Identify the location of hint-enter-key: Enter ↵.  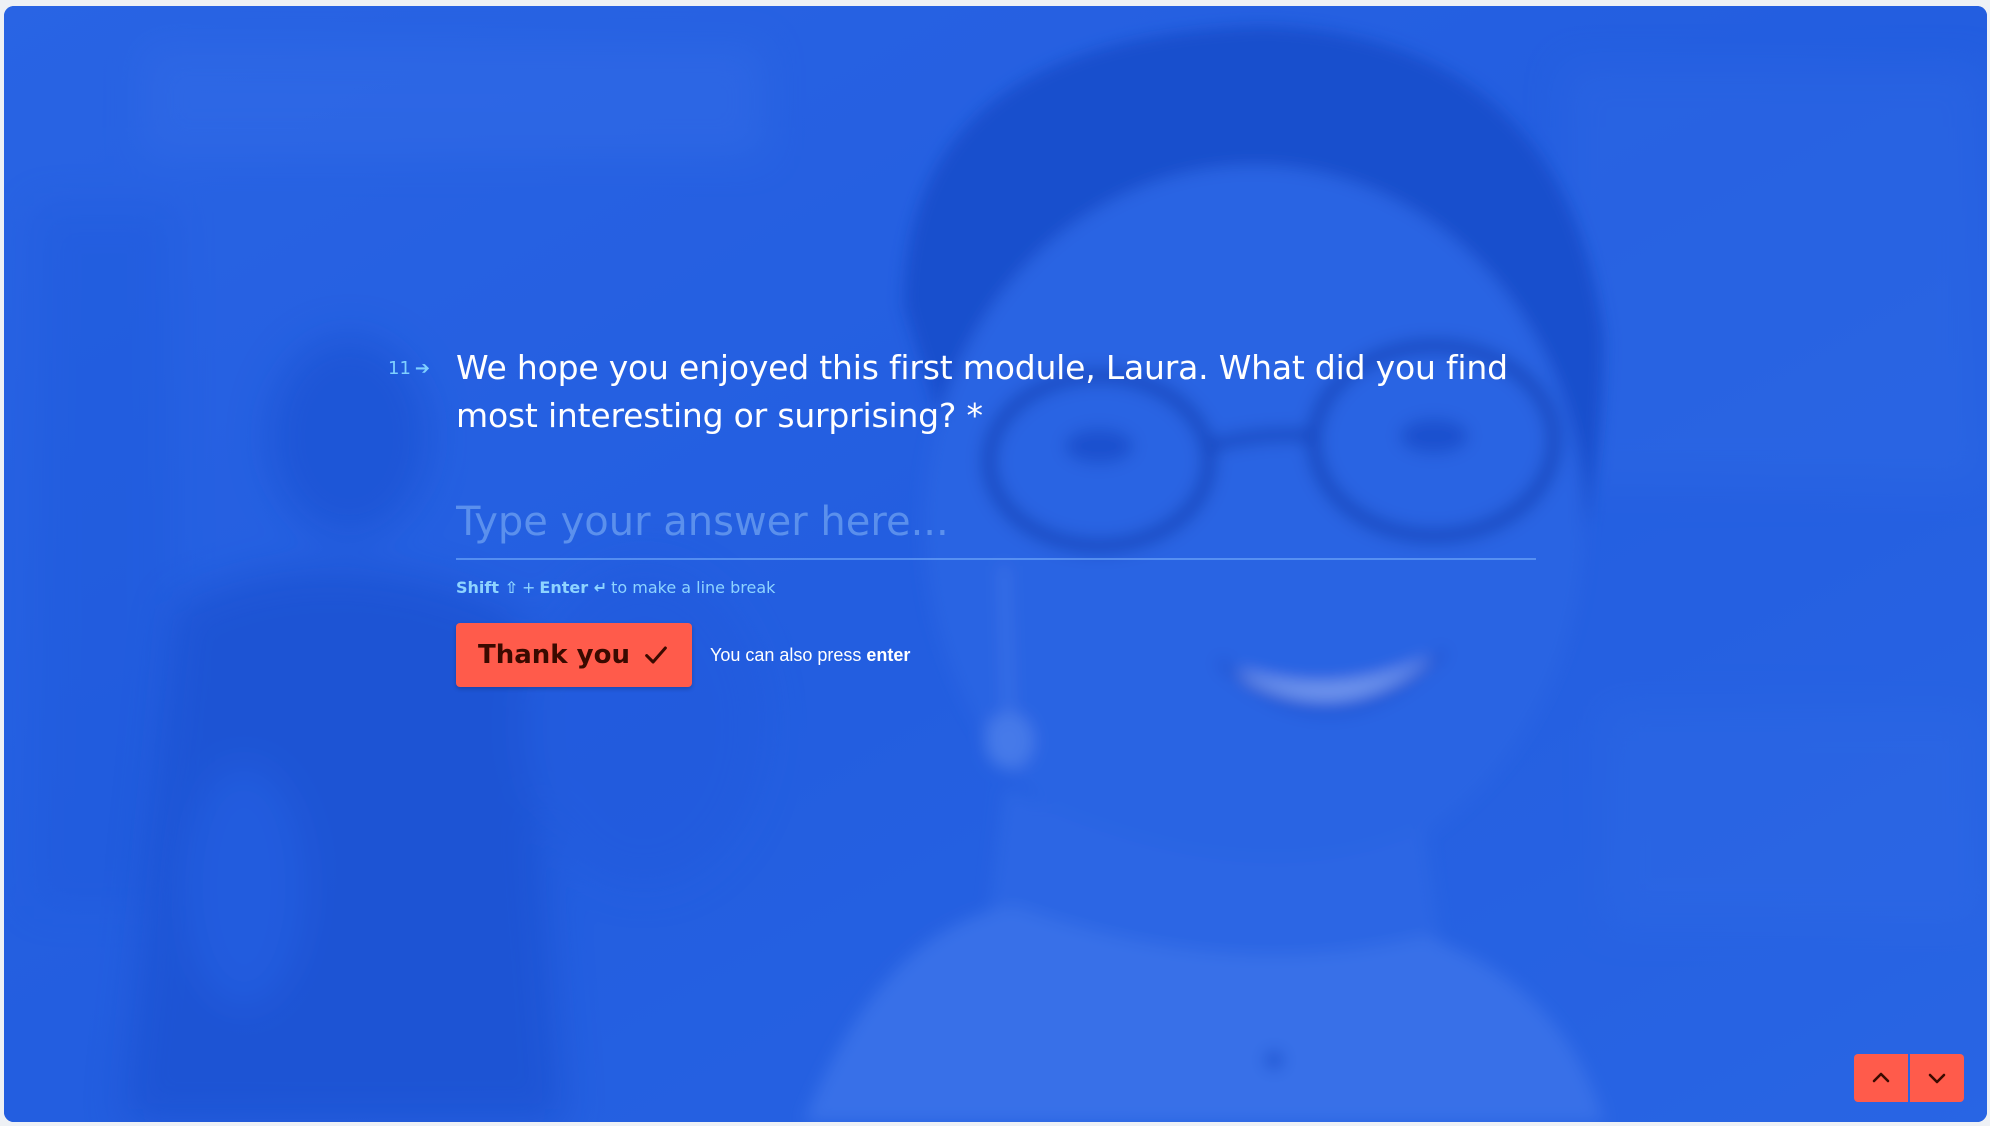
(573, 587).